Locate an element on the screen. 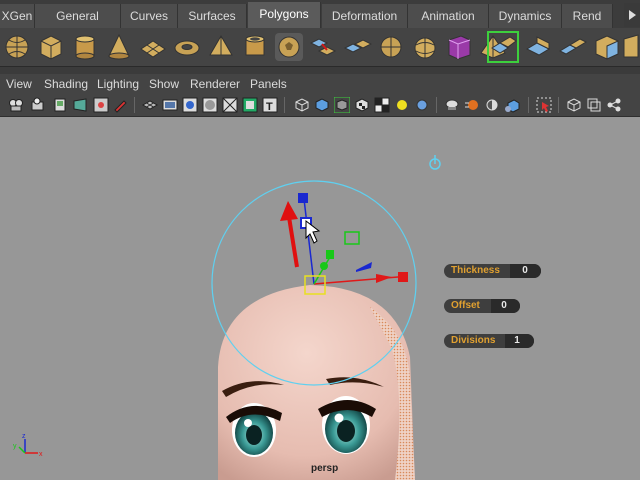 This screenshot has width=640, height=480. x-axis-cube is located at coordinates (403, 277).